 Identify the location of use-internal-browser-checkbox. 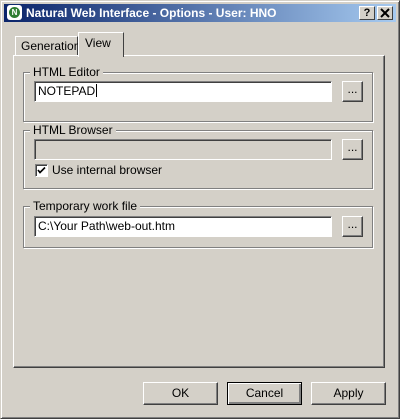
(41, 170).